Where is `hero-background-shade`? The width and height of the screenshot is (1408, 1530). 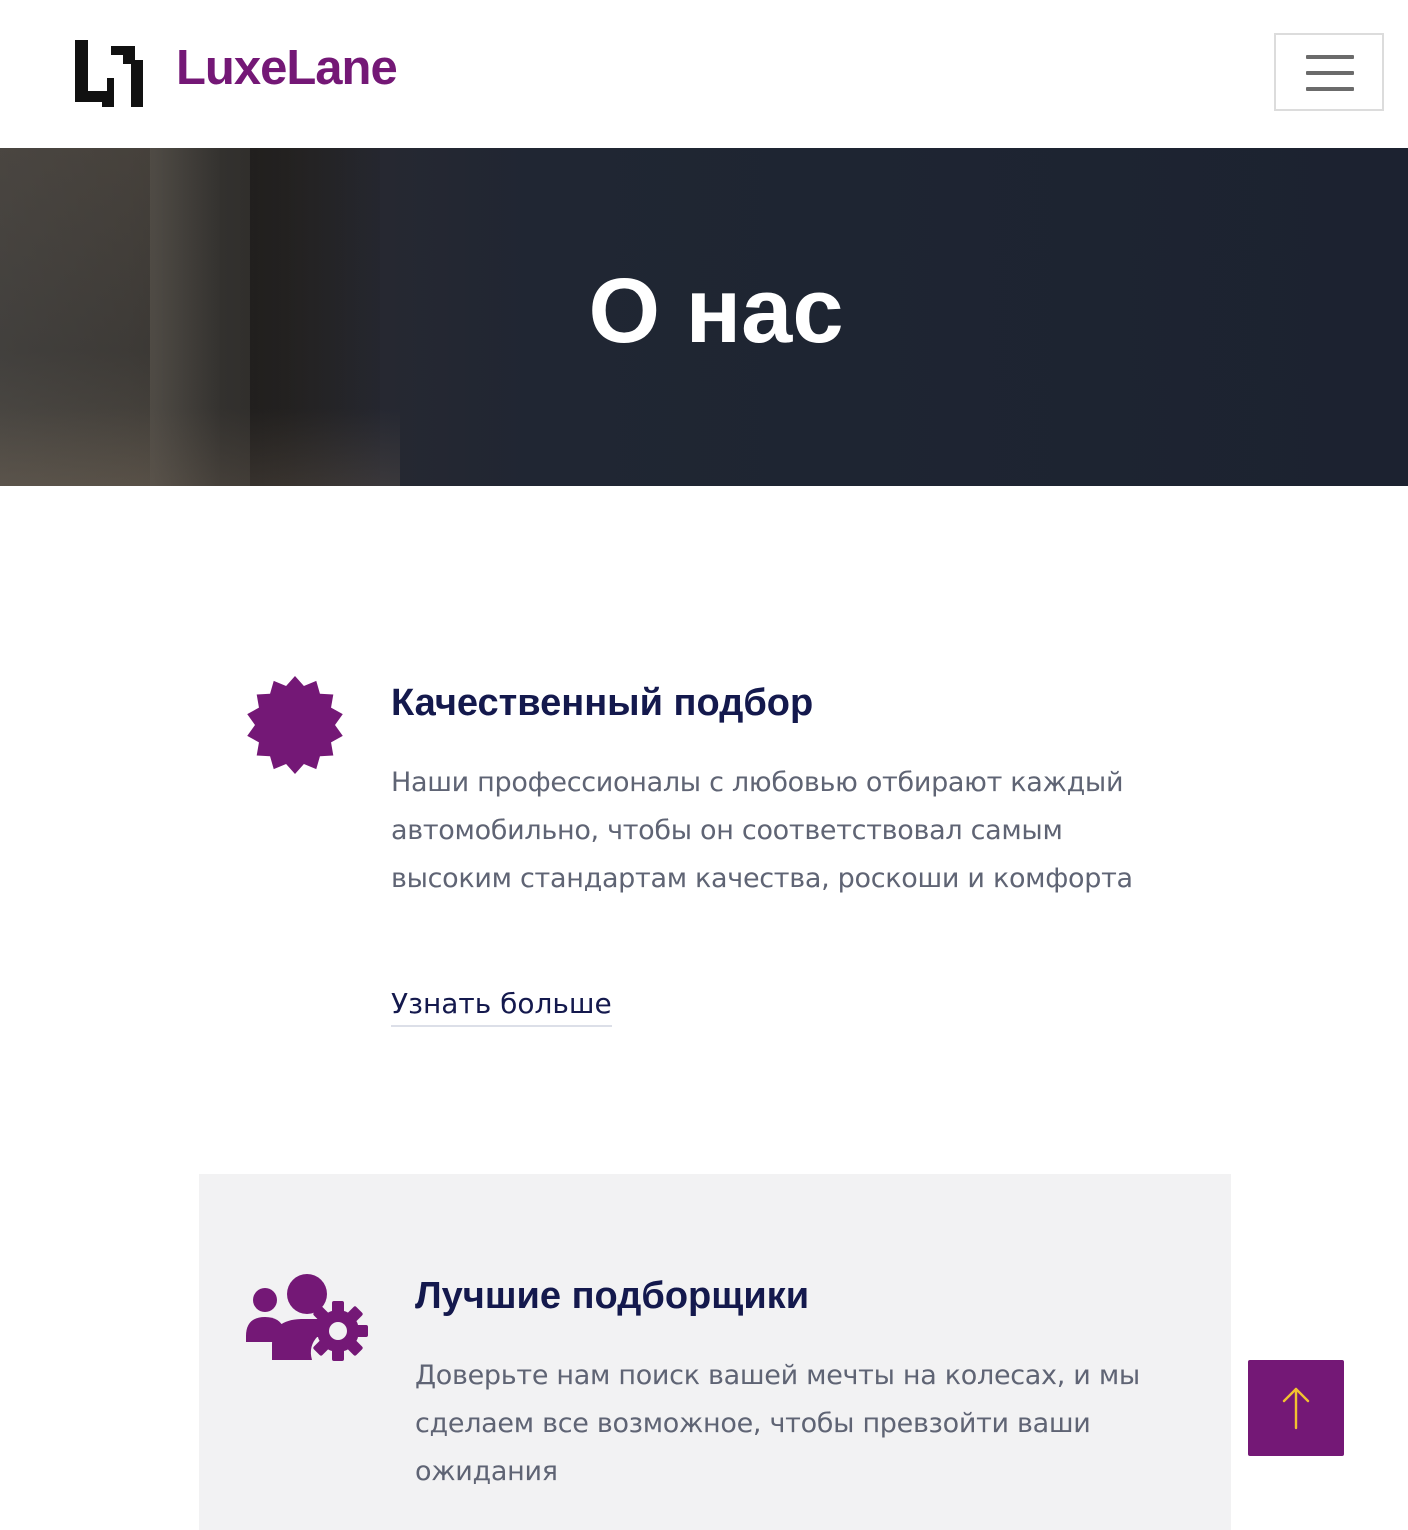 hero-background-shade is located at coordinates (200, 447).